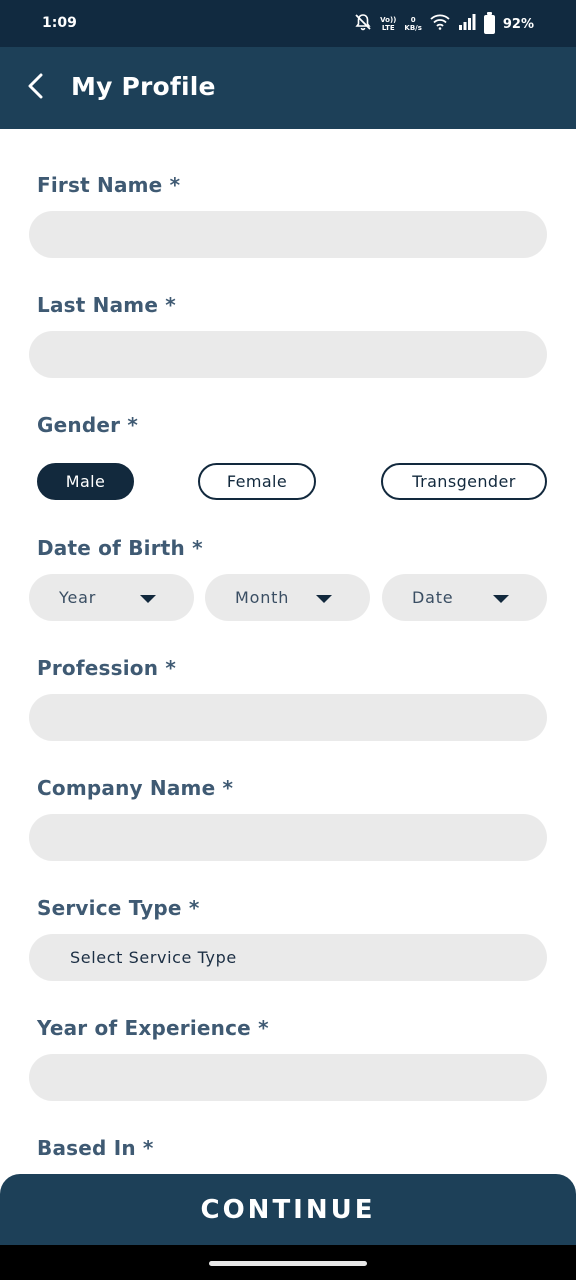 This screenshot has height=1280, width=576. I want to click on service-type-label: Service Type *, so click(118, 908).